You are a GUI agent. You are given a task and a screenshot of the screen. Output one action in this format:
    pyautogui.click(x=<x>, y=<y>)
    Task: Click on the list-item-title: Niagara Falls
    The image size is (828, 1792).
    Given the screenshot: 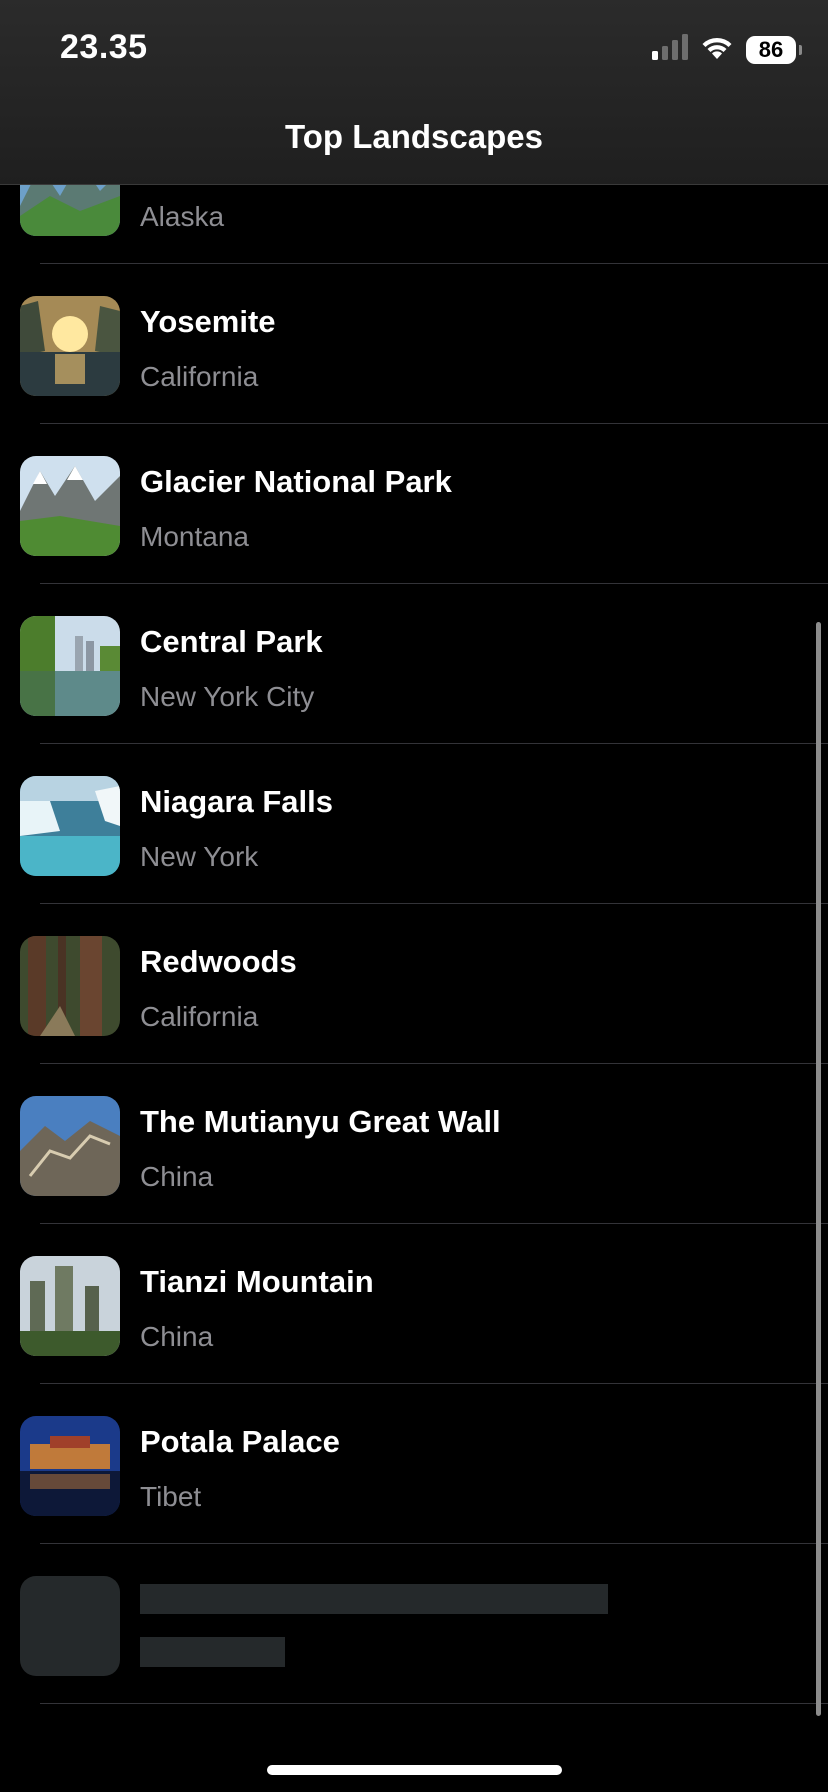 What is the action you would take?
    pyautogui.click(x=236, y=801)
    